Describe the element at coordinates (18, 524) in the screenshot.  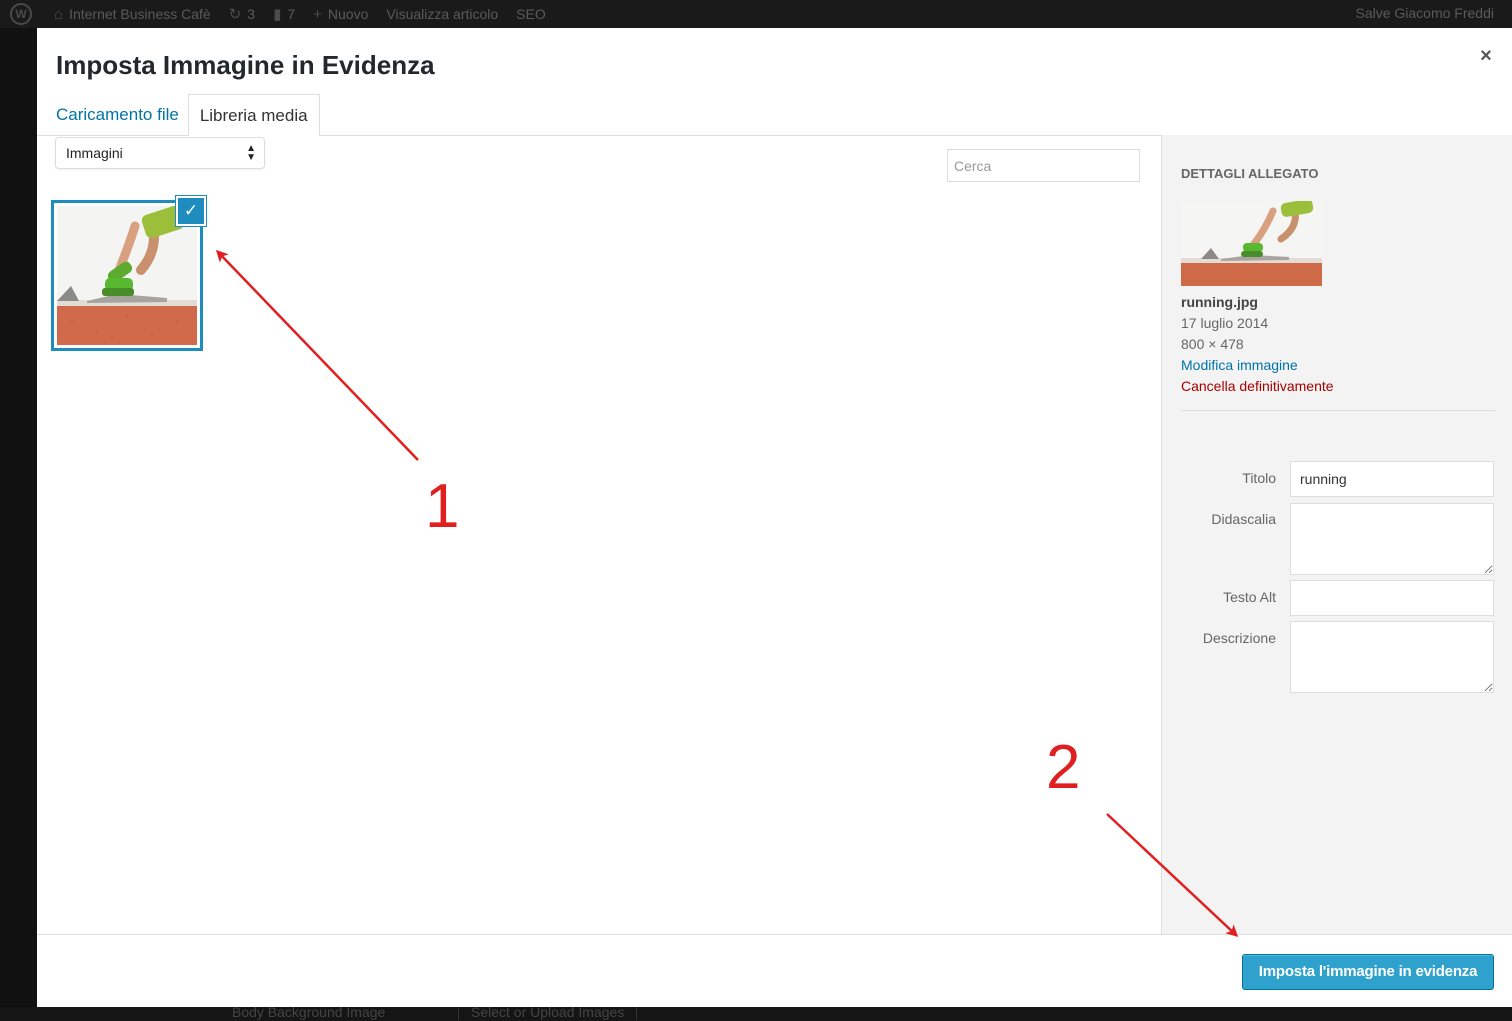
I see `backdrop-left-edge` at that location.